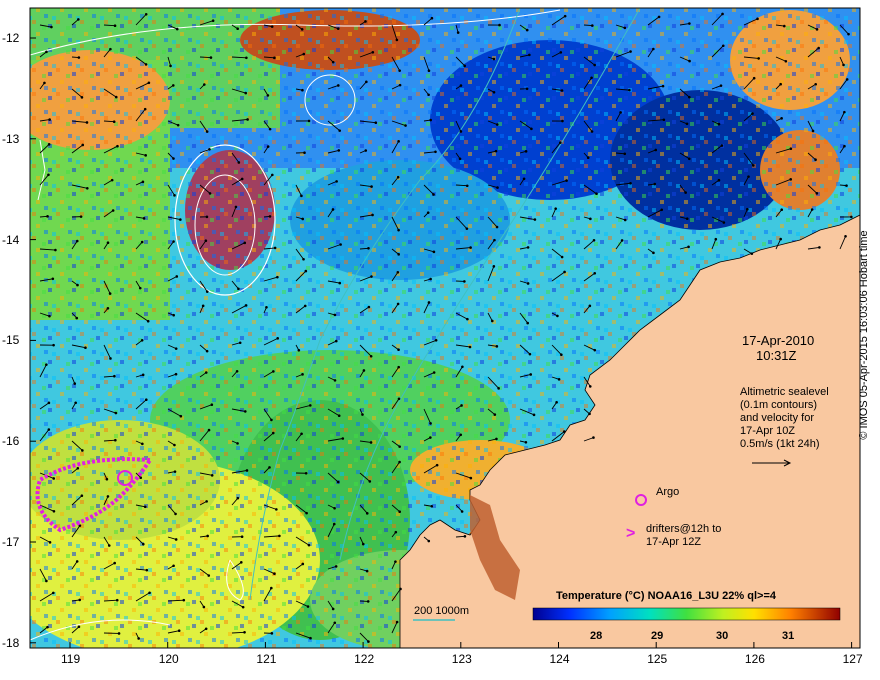  What do you see at coordinates (11, 239) in the screenshot?
I see `lat-tick-label: -14` at bounding box center [11, 239].